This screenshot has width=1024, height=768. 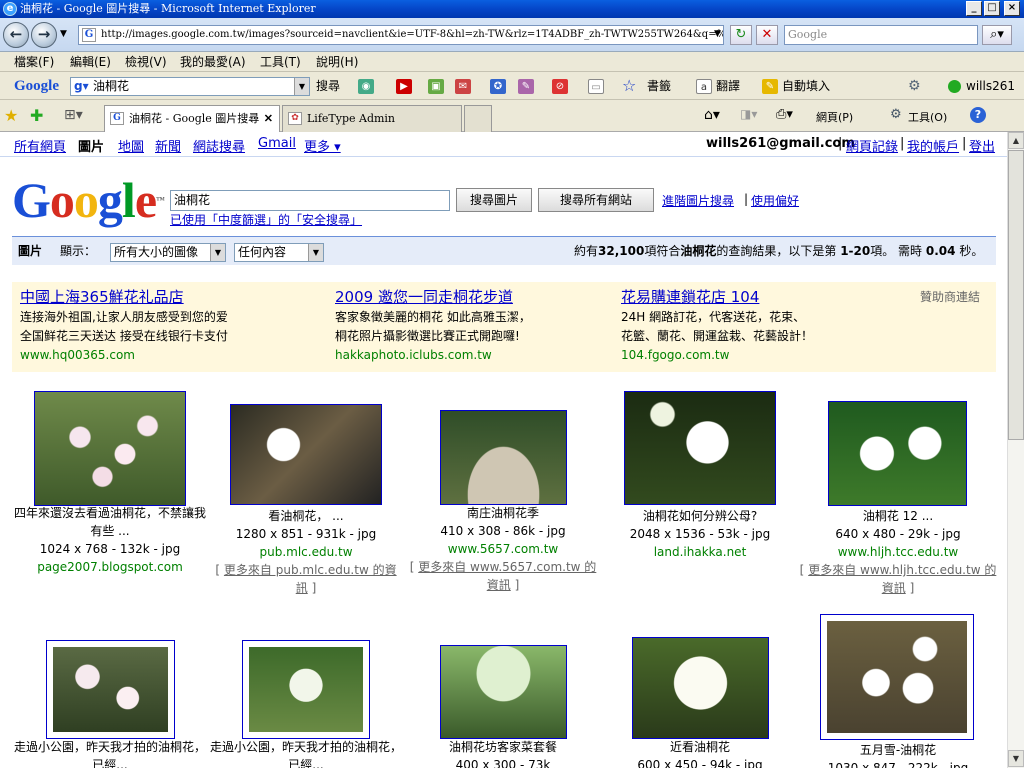 What do you see at coordinates (40, 145) in the screenshot?
I see `gbar-web: 所有網頁` at bounding box center [40, 145].